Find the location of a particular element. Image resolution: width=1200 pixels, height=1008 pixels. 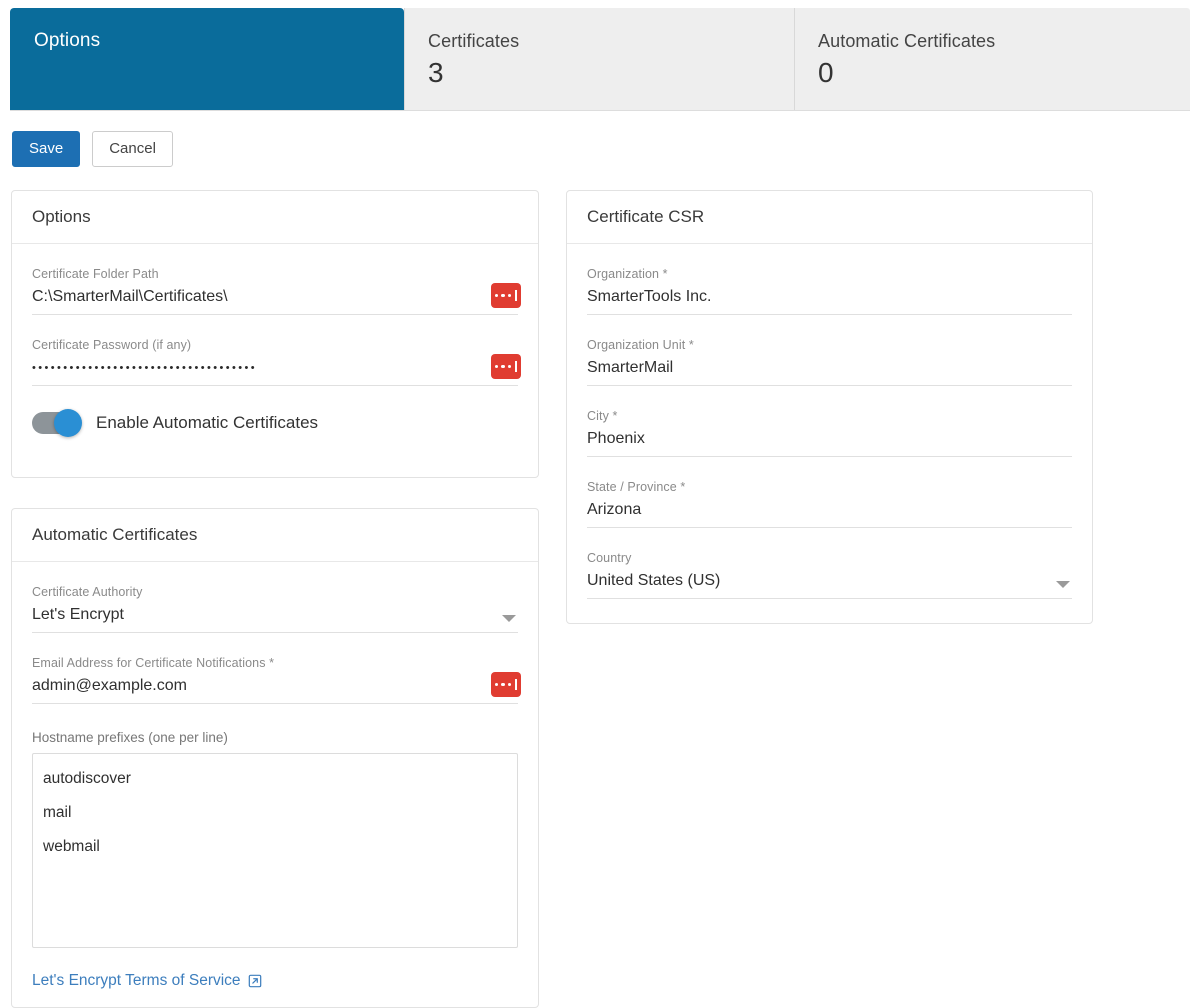

tab-certificates-label: Certificates is located at coordinates (474, 41).